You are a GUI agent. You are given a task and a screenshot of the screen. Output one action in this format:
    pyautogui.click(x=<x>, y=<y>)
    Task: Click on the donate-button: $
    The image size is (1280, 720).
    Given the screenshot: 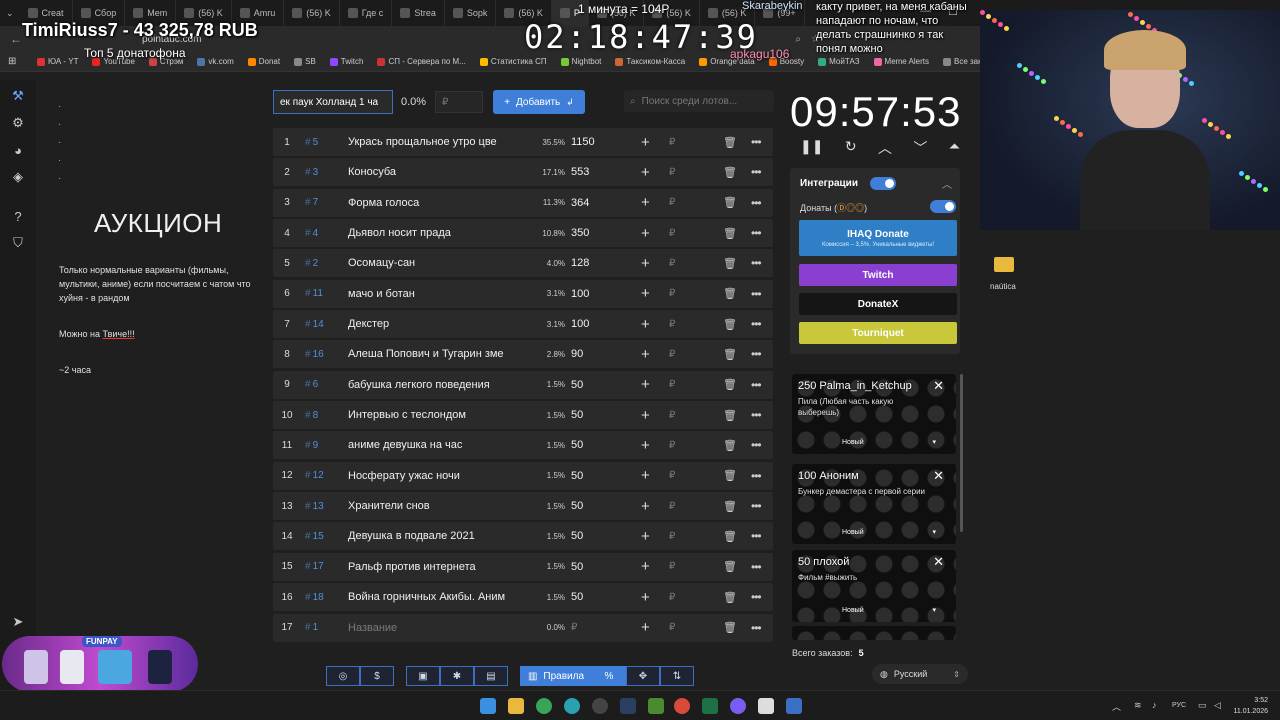 What is the action you would take?
    pyautogui.click(x=377, y=676)
    